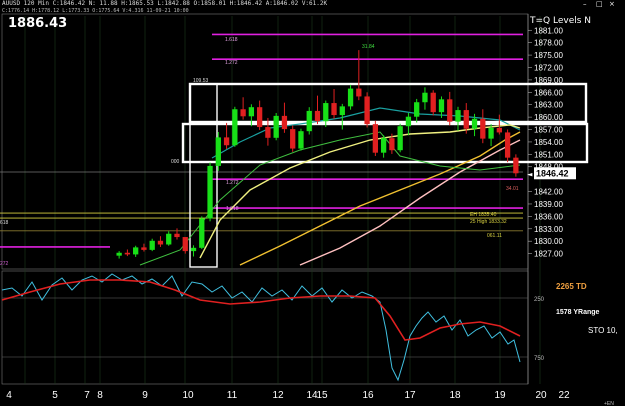  What do you see at coordinates (552, 173) in the screenshot?
I see `current-price-label: 1846.42` at bounding box center [552, 173].